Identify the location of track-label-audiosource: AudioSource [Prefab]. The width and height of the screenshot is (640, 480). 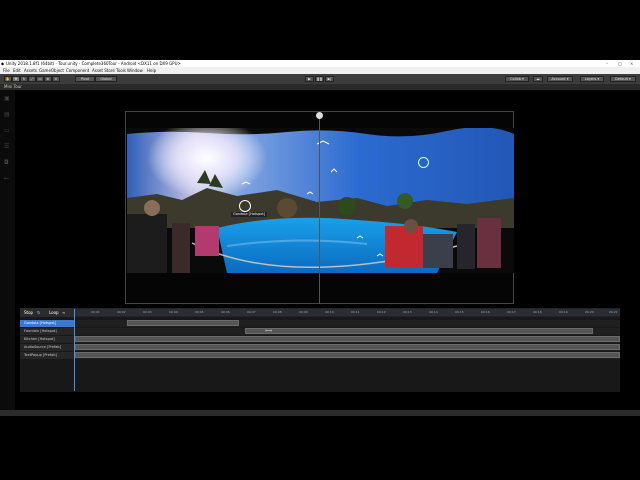
(47, 347).